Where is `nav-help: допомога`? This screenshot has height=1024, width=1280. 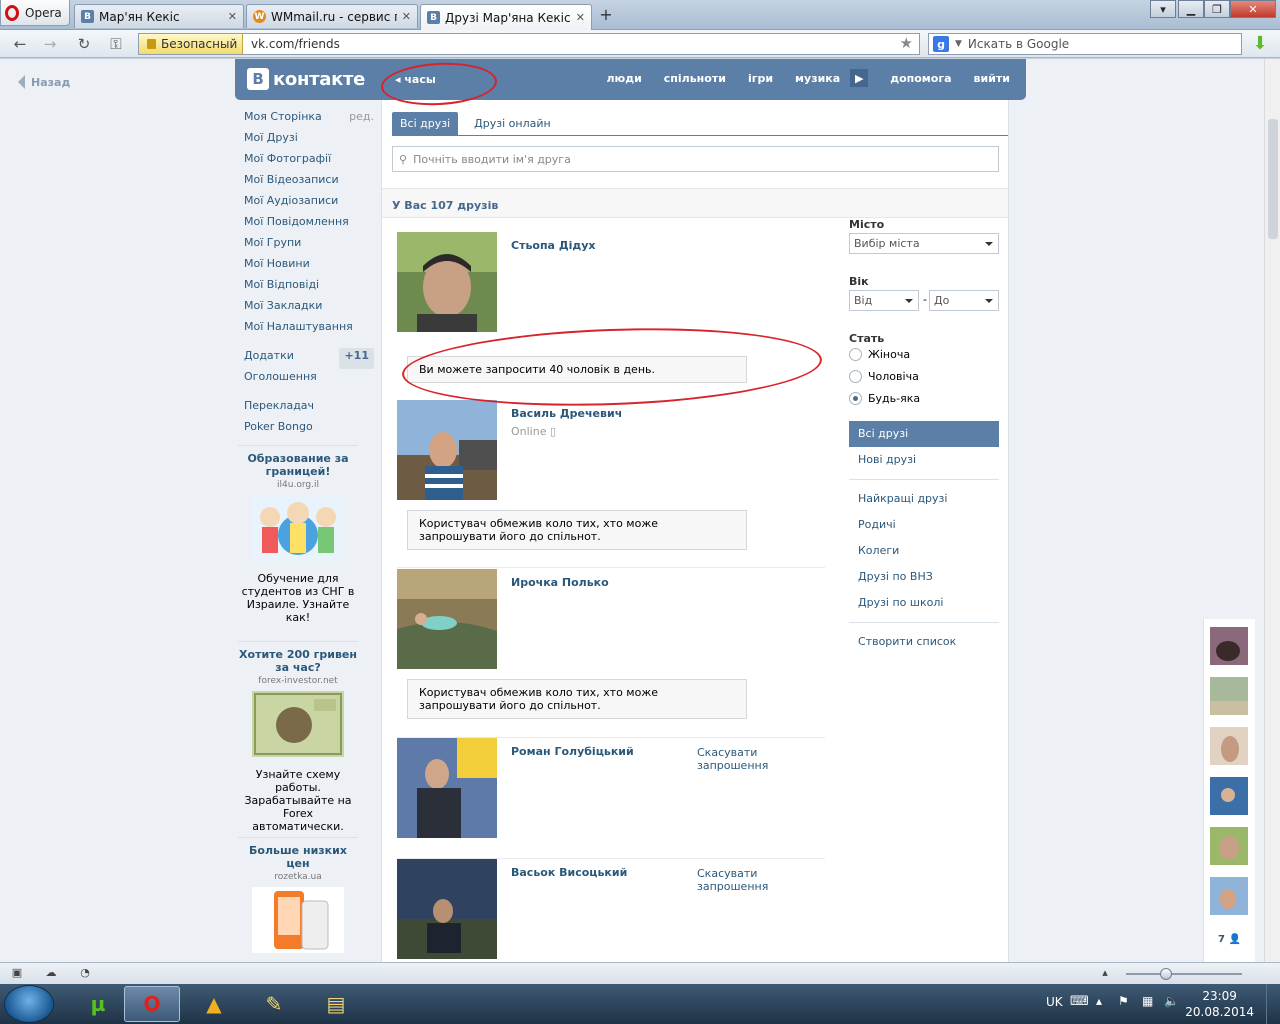
nav-help: допомога is located at coordinates (920, 79).